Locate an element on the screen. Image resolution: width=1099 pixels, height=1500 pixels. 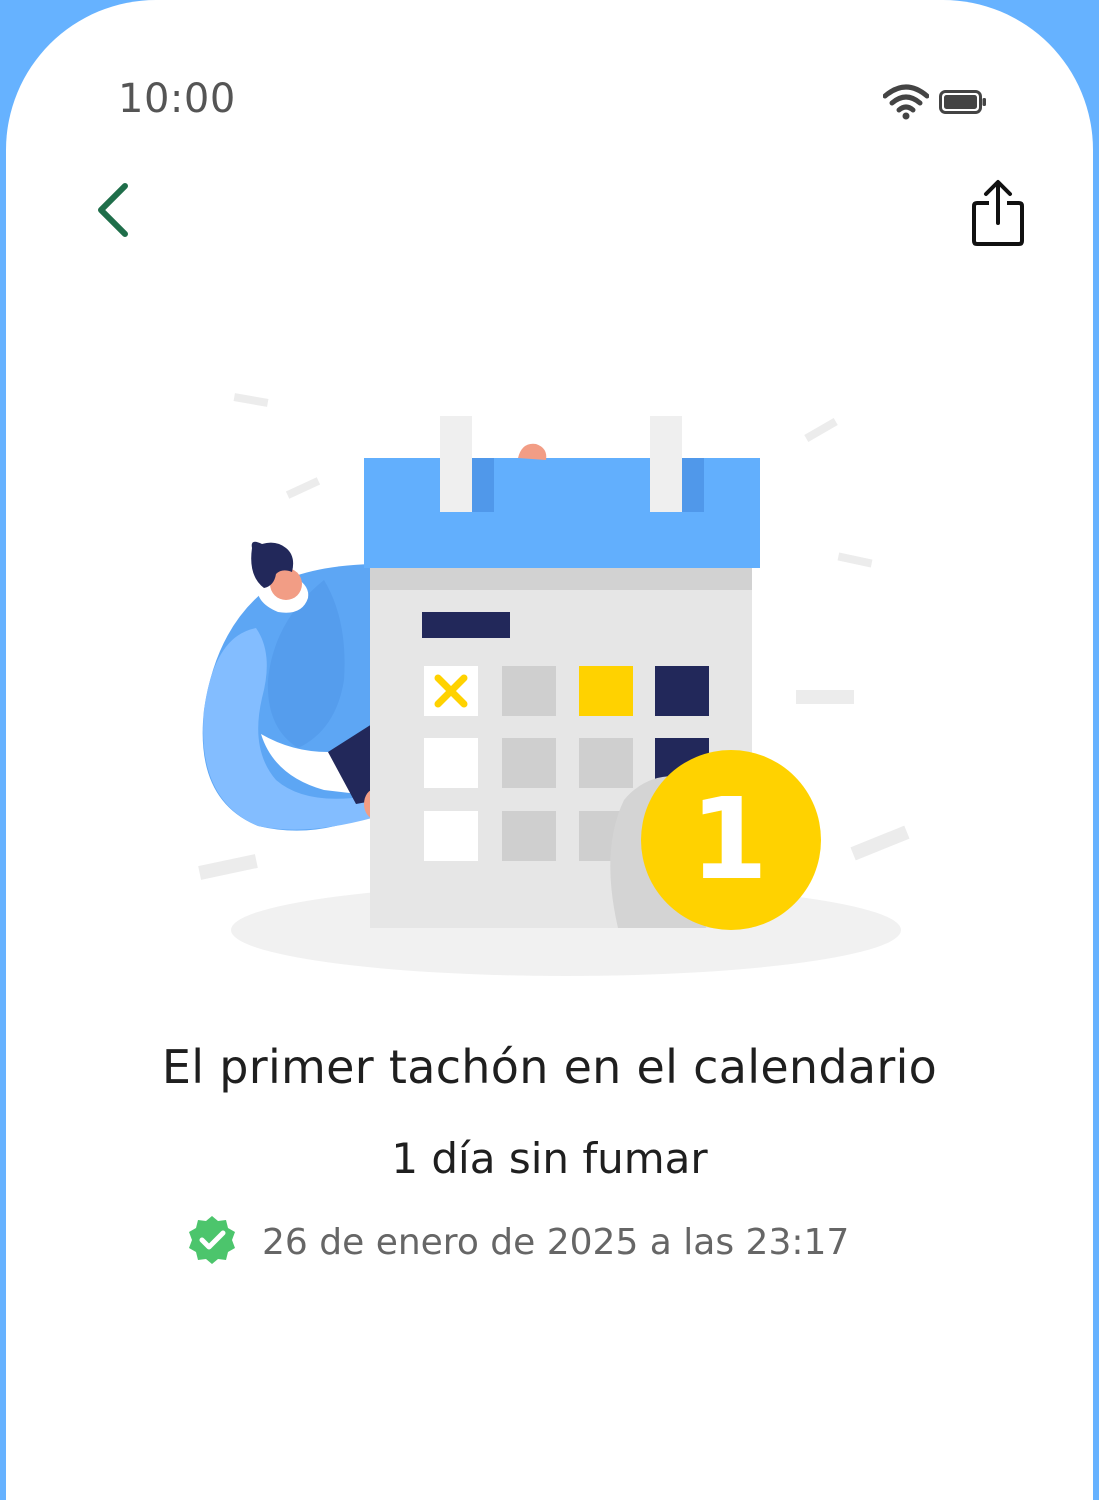
back-button is located at coordinates (113, 212).